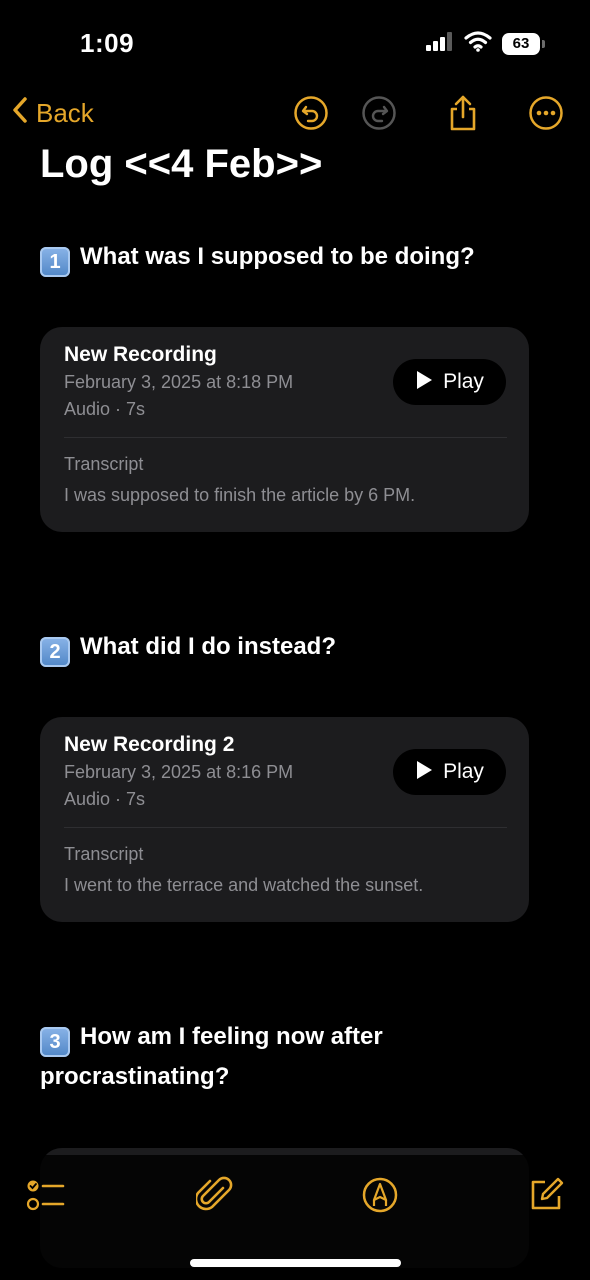  I want to click on status-indicators: 63, so click(485, 43).